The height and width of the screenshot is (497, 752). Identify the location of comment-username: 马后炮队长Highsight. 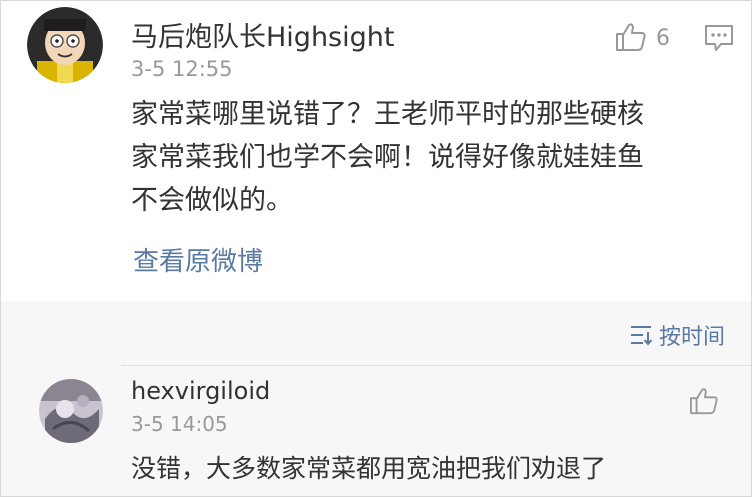
(262, 34).